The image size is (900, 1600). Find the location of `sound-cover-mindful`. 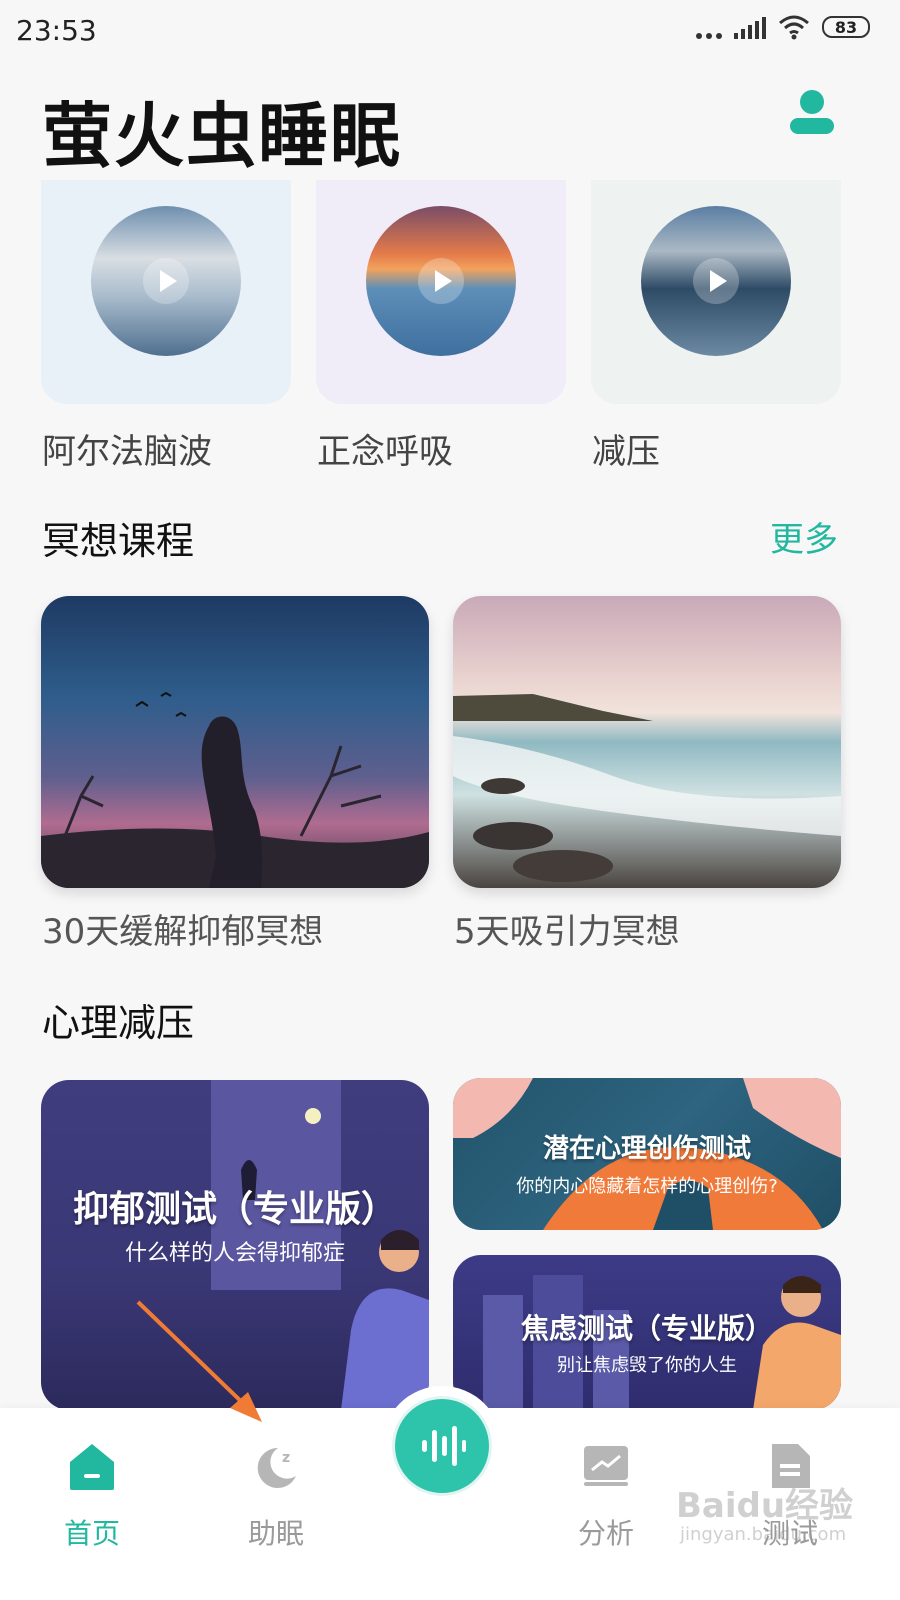

sound-cover-mindful is located at coordinates (441, 281).